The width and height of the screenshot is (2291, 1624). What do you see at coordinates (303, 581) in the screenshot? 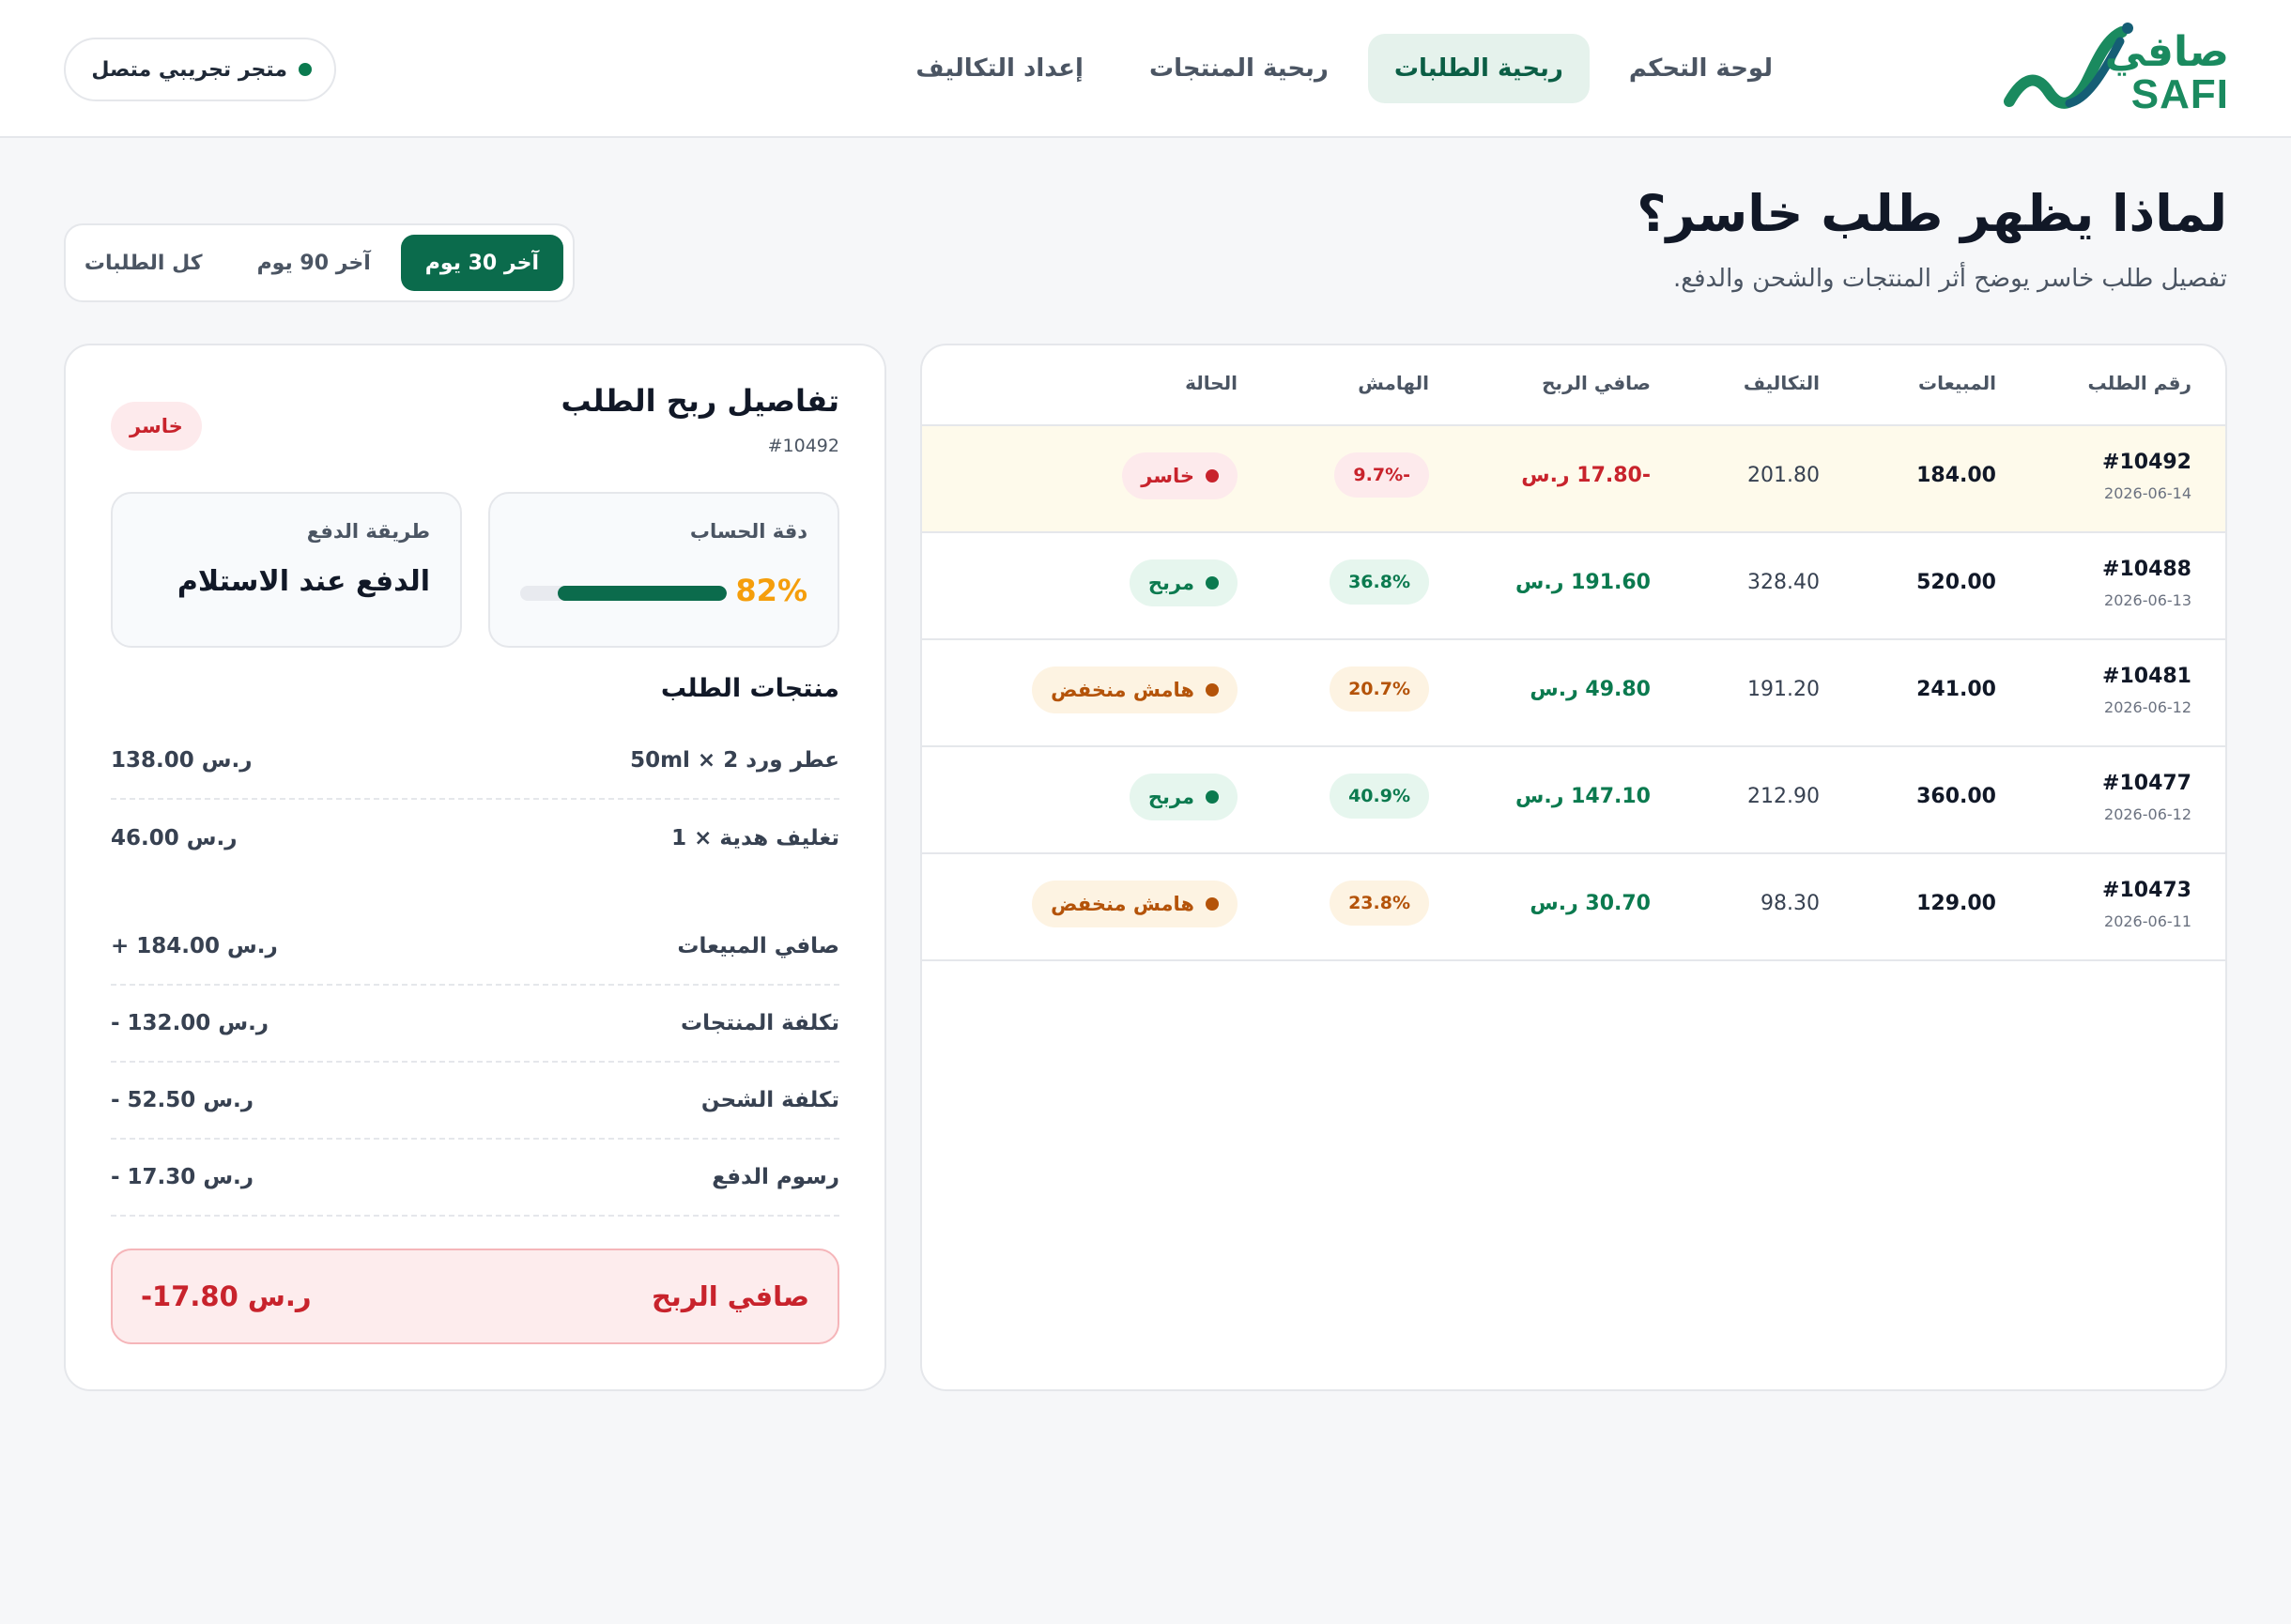
I see `payment-method-value: الدفع عند الاستلام` at bounding box center [303, 581].